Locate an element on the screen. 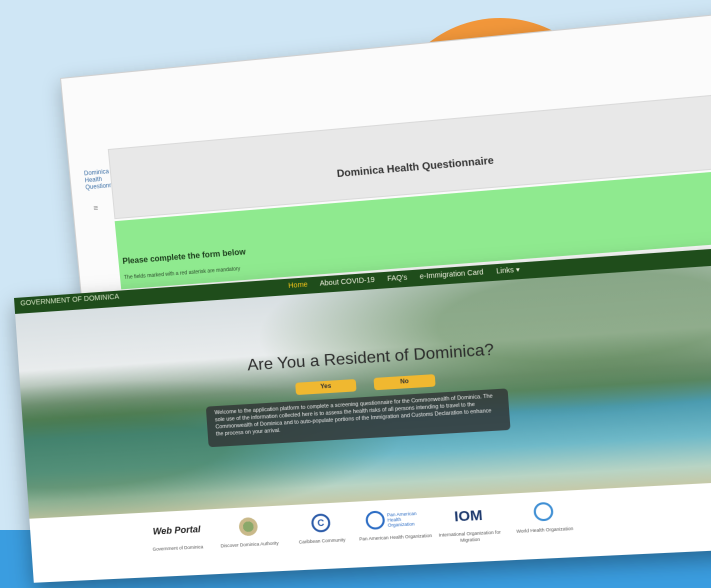  nav-item-faqs: FAQ's is located at coordinates (397, 279).